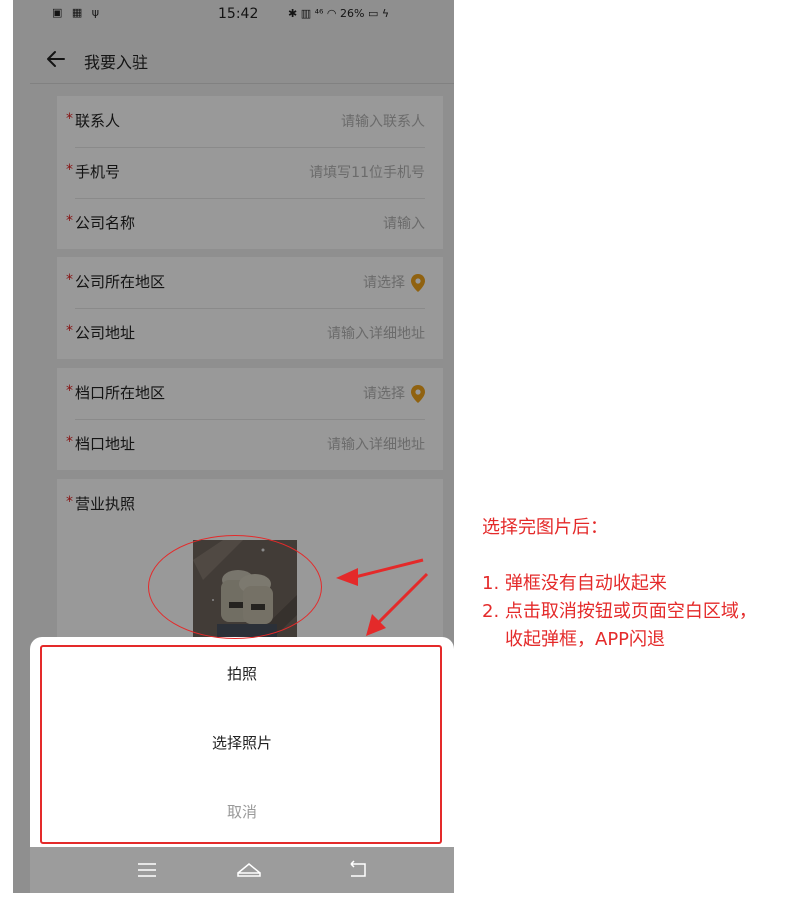 The image size is (807, 921). I want to click on annotation-item-2-line-2: 收起弹框，APP闪退, so click(585, 639).